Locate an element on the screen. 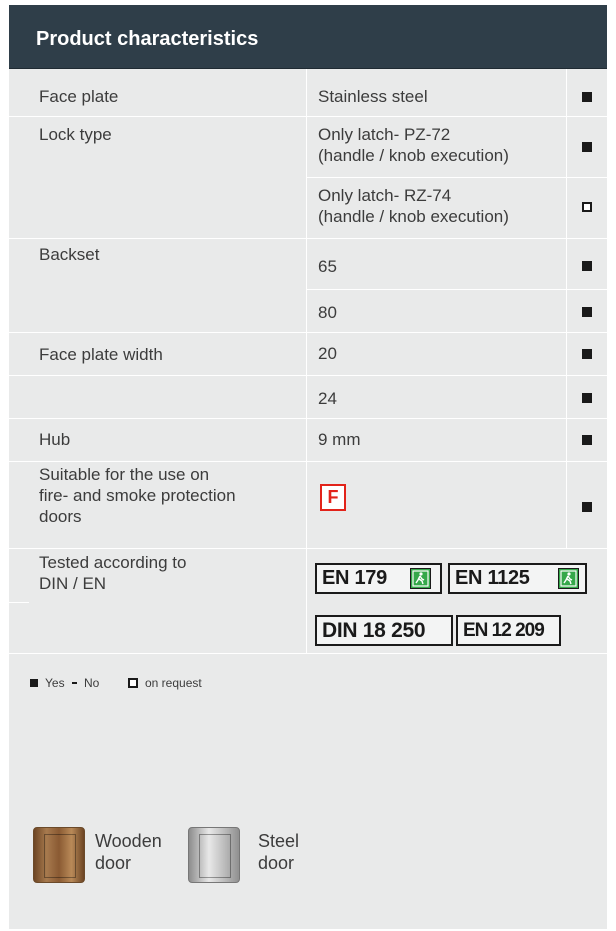 This screenshot has width=616, height=931. row-label-backset: Backset is located at coordinates (69, 254).